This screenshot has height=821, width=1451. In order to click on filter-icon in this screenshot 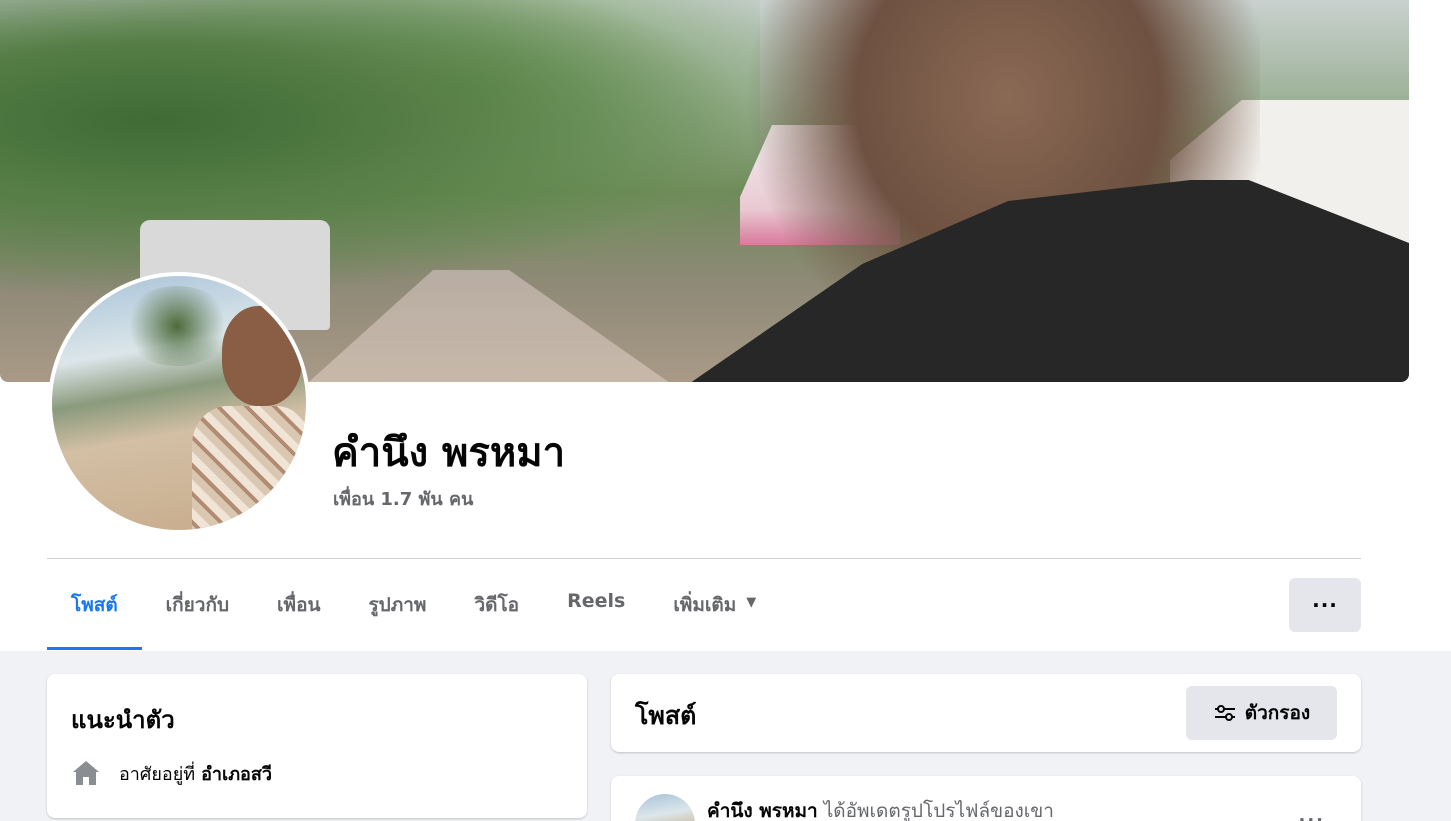, I will do `click(1224, 713)`.